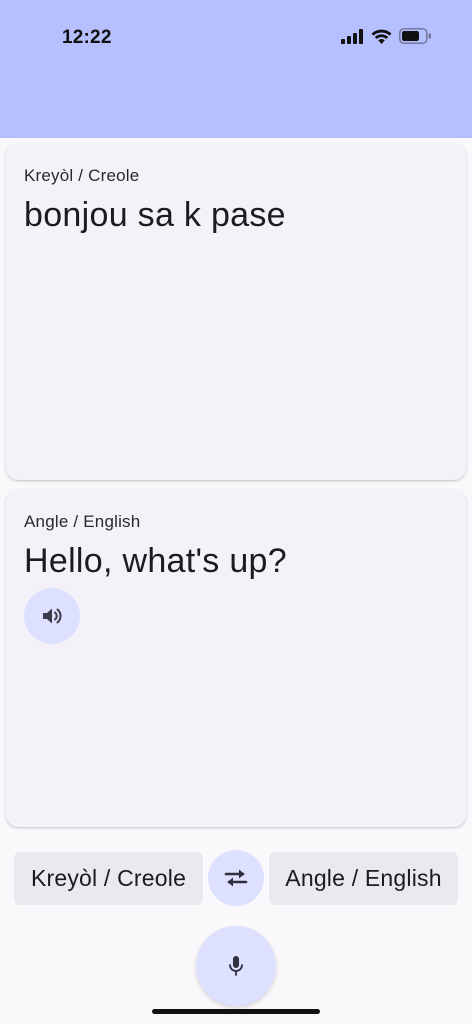 The height and width of the screenshot is (1024, 472). I want to click on swap-arrows-icon, so click(236, 878).